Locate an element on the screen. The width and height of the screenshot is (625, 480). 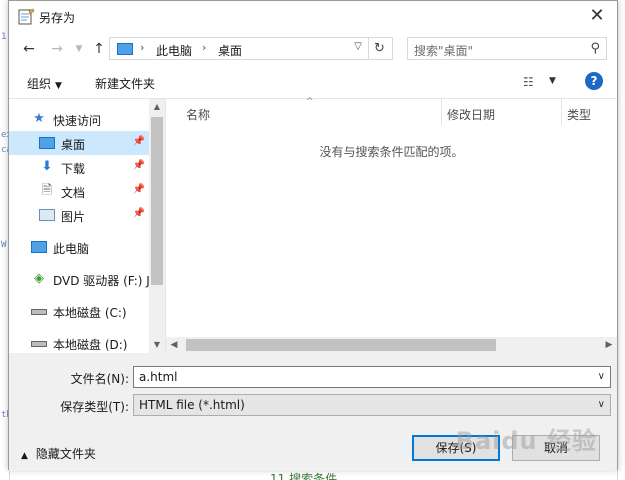
pictures-icon is located at coordinates (47, 215).